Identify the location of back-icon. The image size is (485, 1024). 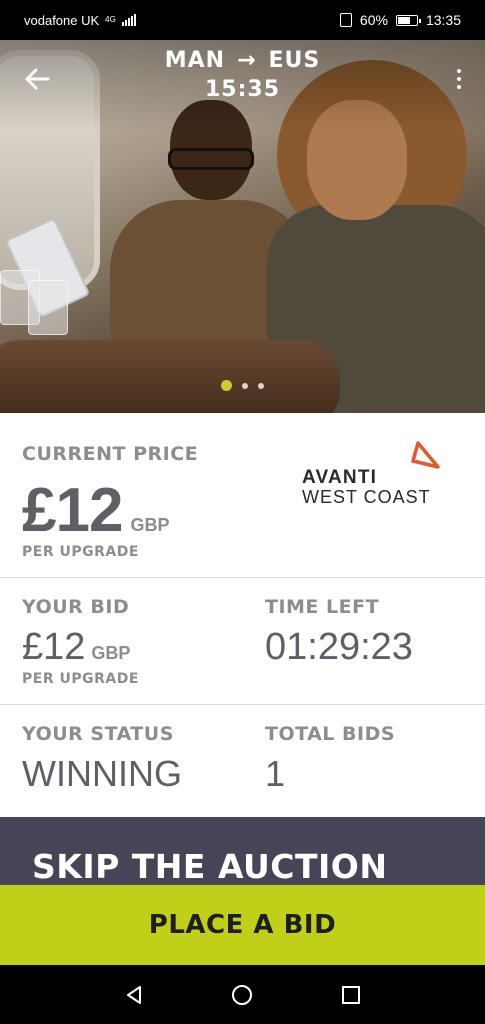
(134, 994).